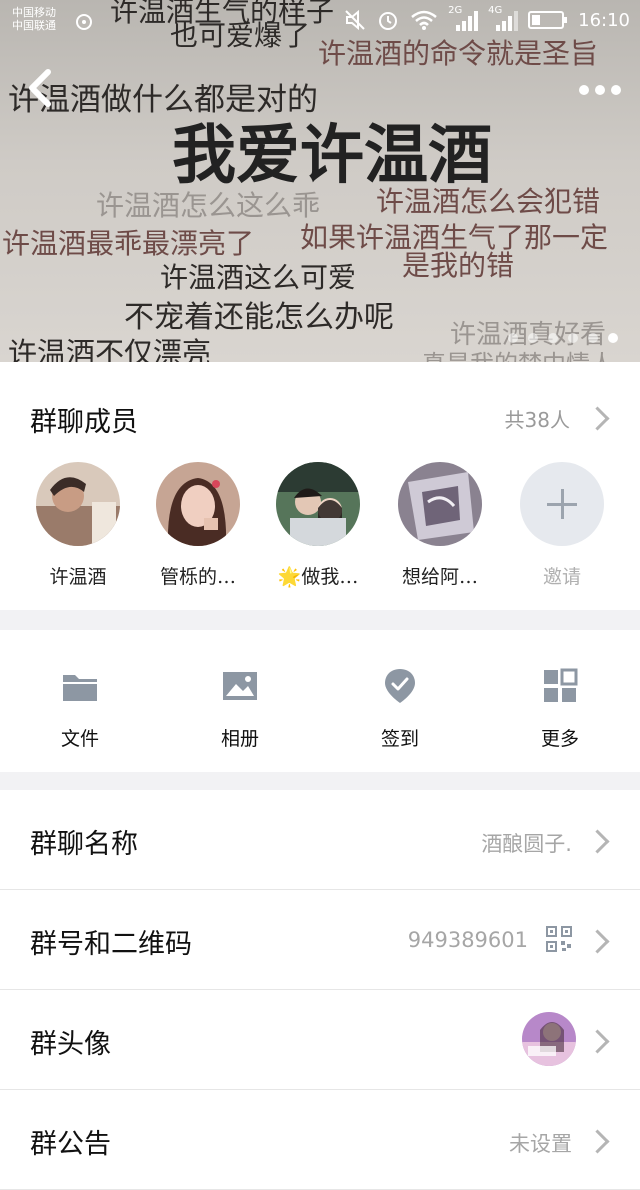  Describe the element at coordinates (560, 708) in the screenshot. I see `more-tool: 更多` at that location.